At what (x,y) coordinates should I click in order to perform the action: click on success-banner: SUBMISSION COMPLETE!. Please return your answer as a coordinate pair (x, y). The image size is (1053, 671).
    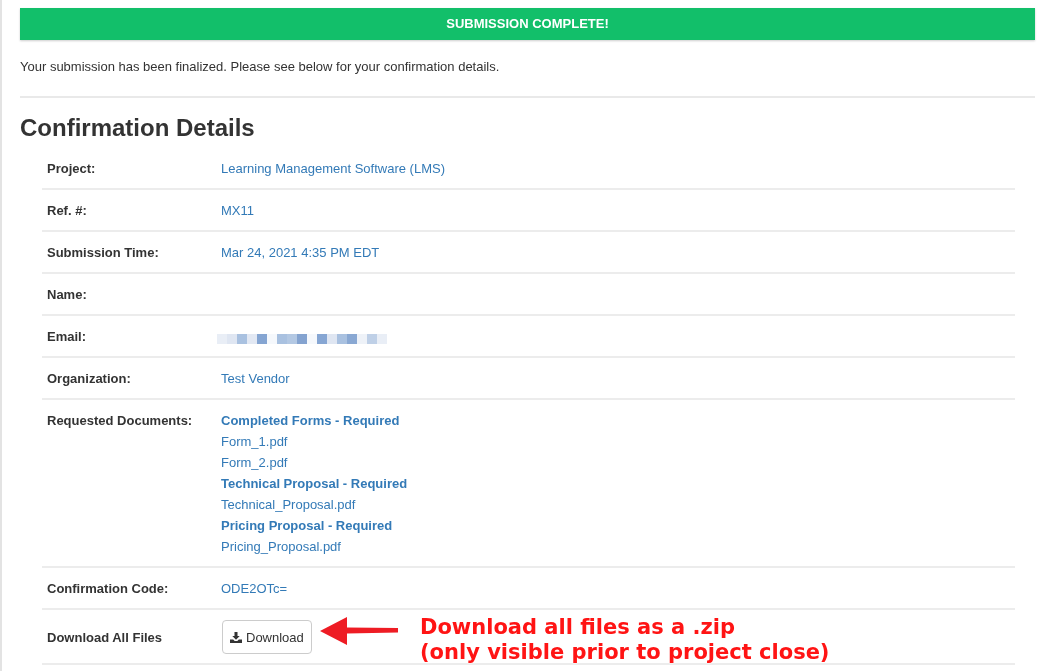
    Looking at the image, I should click on (527, 24).